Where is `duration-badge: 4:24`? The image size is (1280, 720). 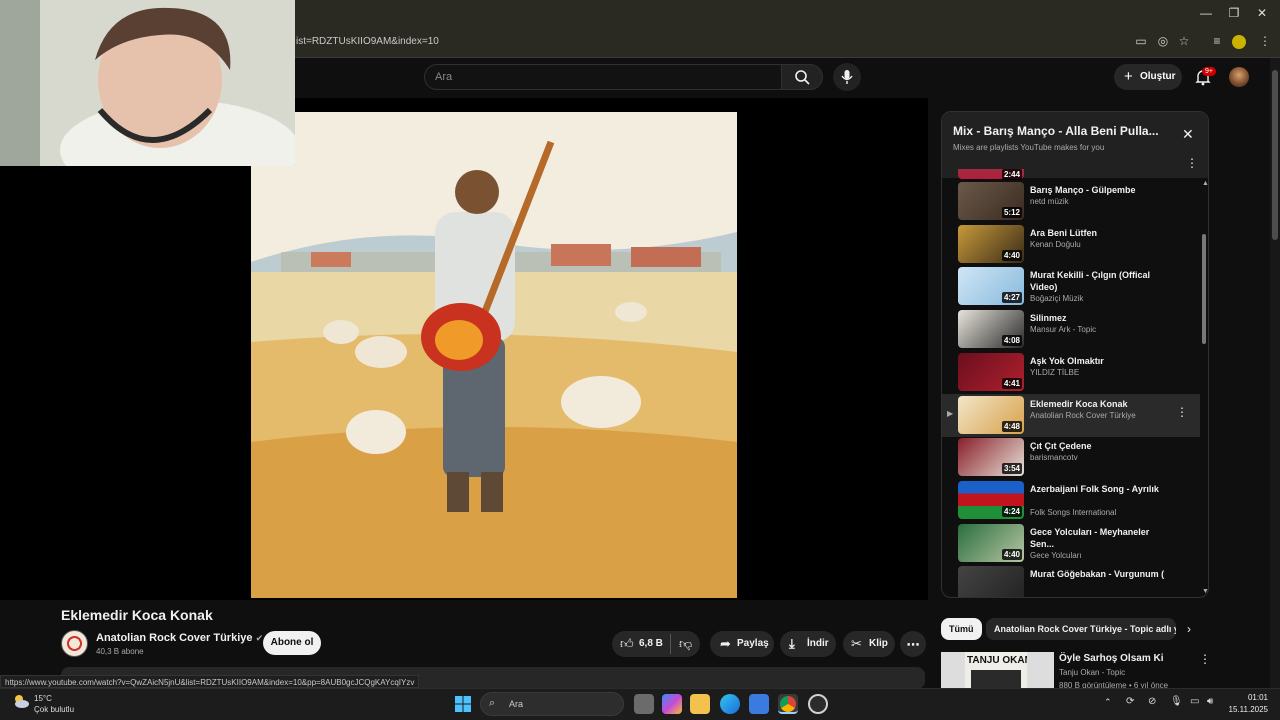
duration-badge: 4:24 is located at coordinates (1011, 511).